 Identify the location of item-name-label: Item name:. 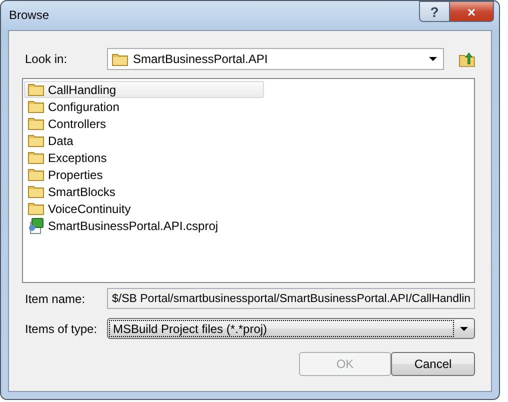
(55, 299).